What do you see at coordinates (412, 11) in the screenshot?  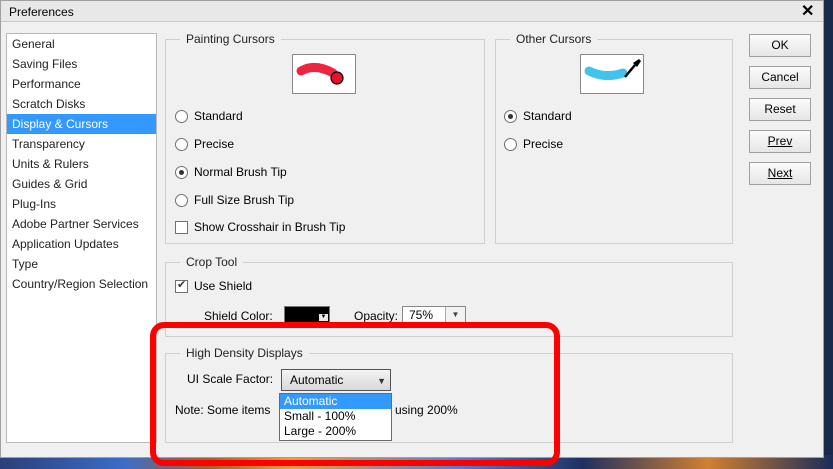 I see `title-bar: Preferences ✕` at bounding box center [412, 11].